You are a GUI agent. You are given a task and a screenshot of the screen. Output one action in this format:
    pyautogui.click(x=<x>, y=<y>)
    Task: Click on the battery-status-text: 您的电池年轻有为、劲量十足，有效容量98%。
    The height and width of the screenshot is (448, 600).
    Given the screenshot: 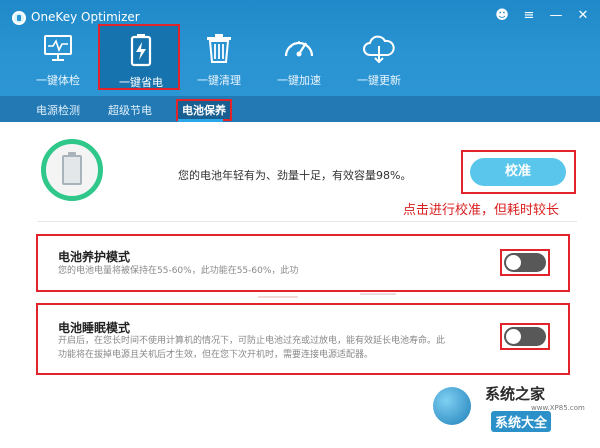 What is the action you would take?
    pyautogui.click(x=295, y=175)
    